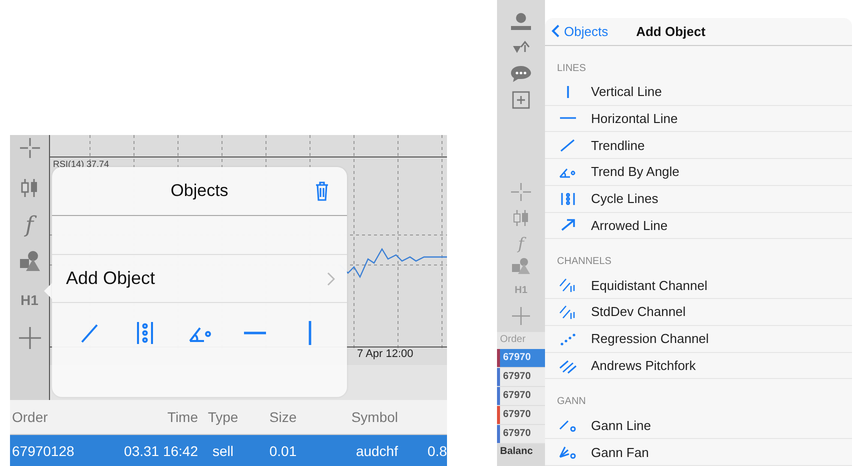 This screenshot has height=466, width=867. What do you see at coordinates (698, 146) in the screenshot?
I see `object-list-item: Trendline` at bounding box center [698, 146].